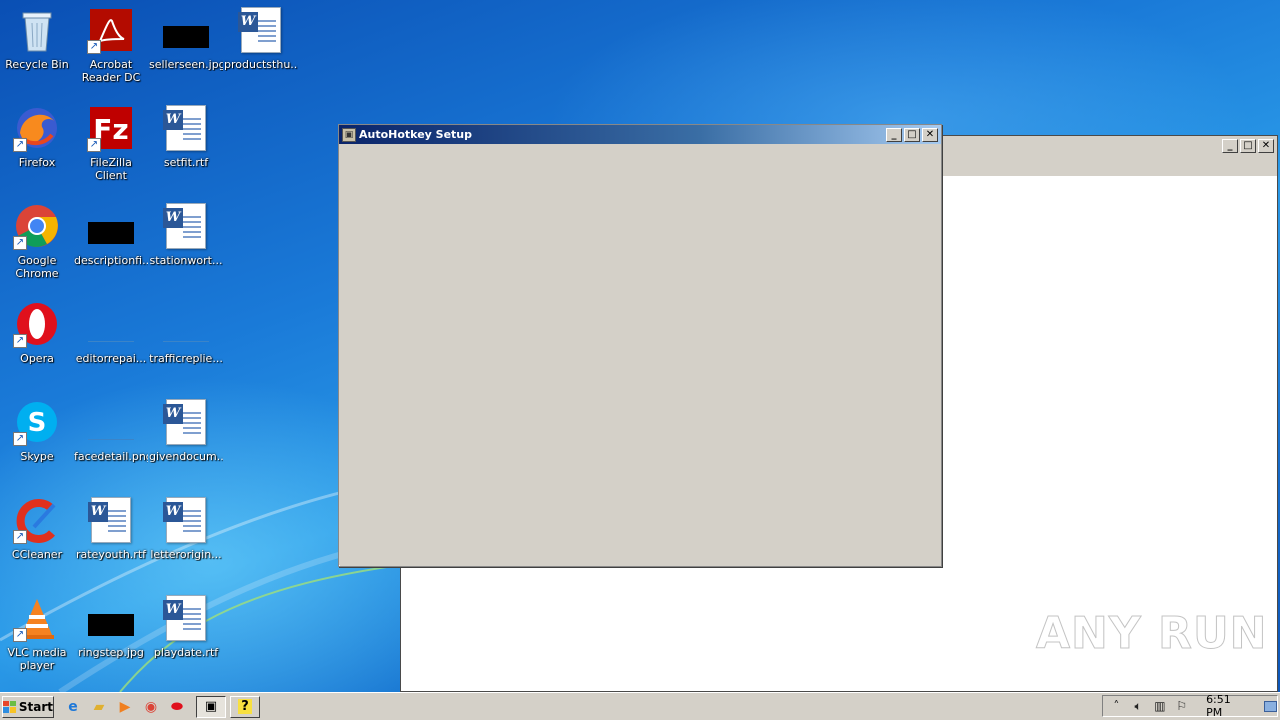  I want to click on help-icon: ?, so click(245, 706).